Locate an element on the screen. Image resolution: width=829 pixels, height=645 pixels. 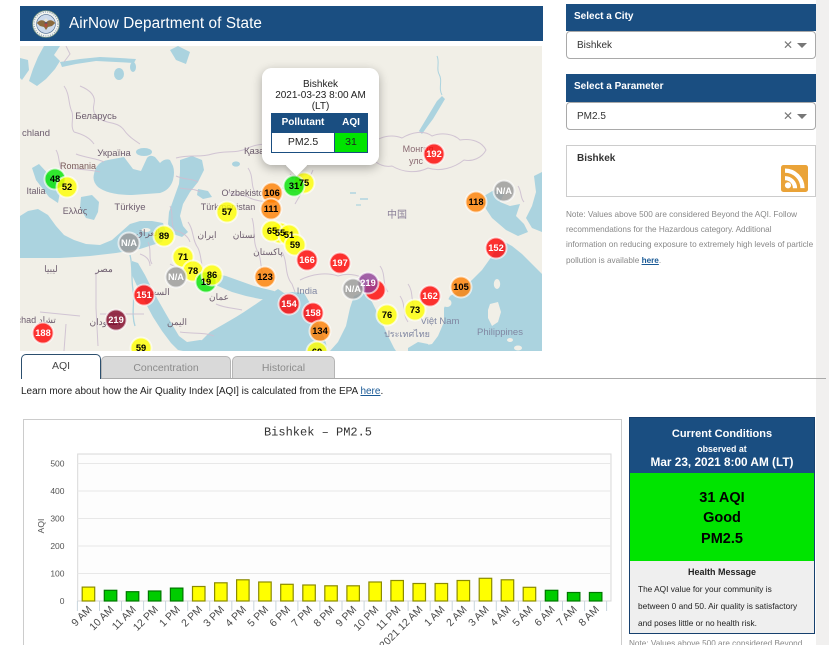
svg-text: 134 is located at coordinates (320, 331).